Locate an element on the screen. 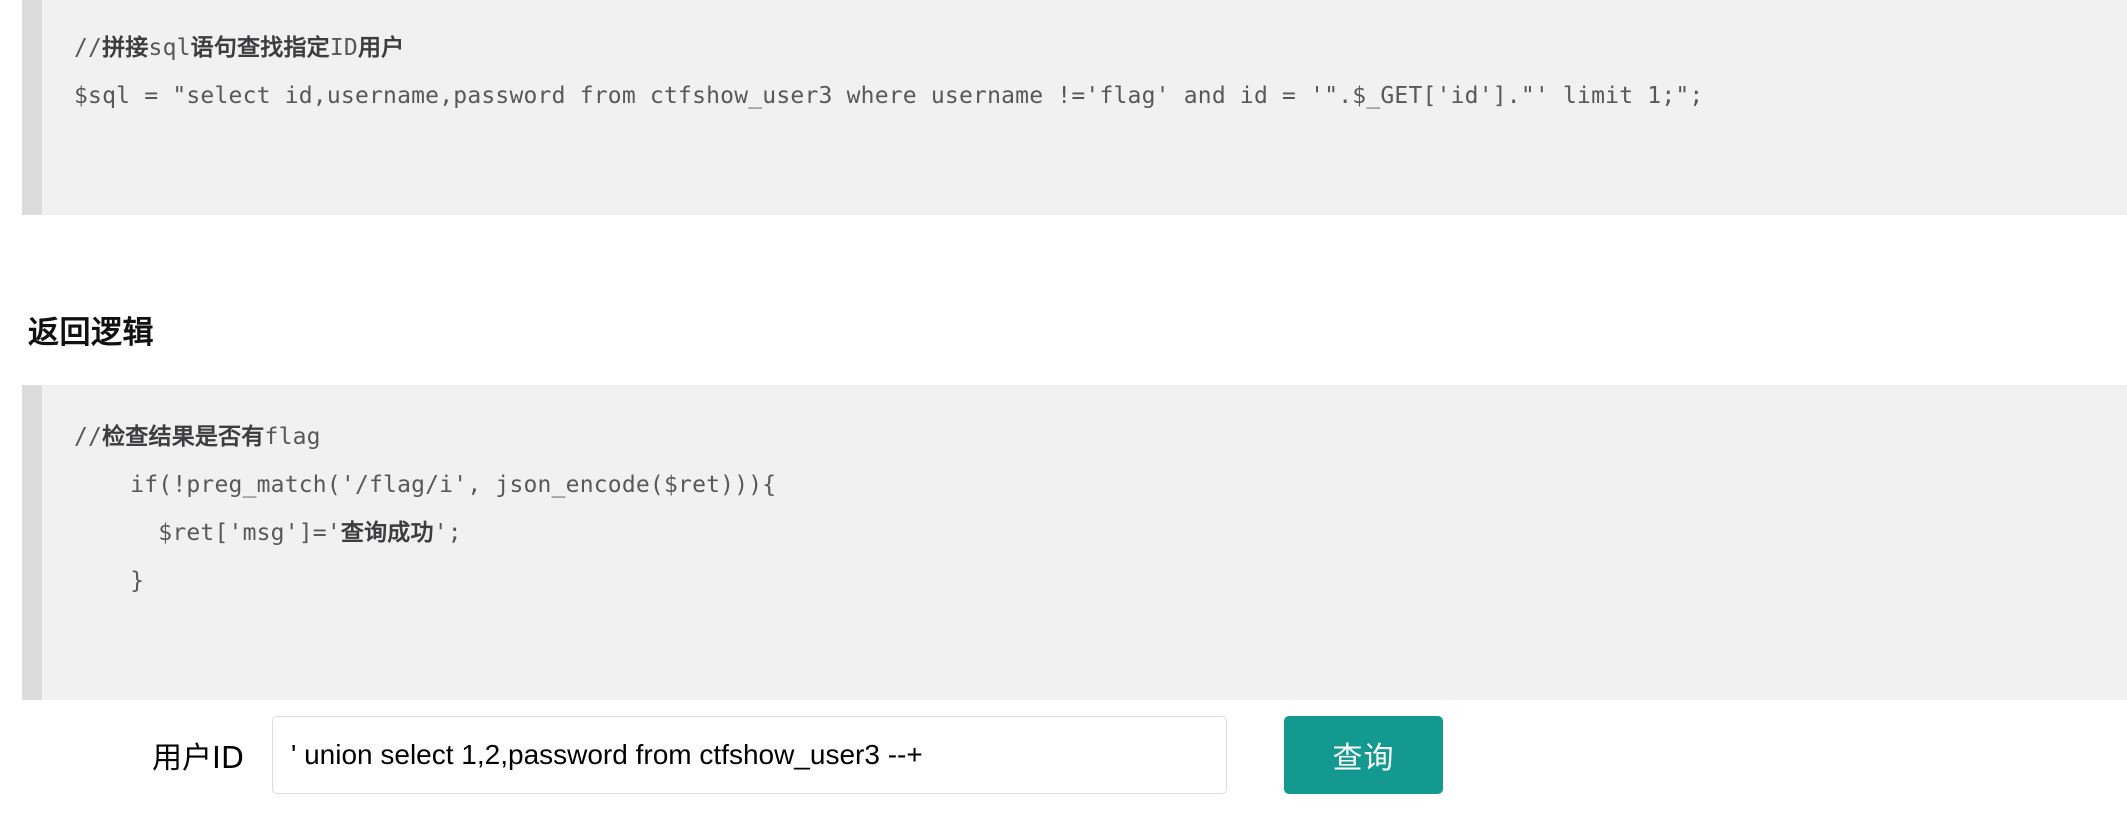  comment-cjk-2: 语句查找指定 is located at coordinates (260, 48).